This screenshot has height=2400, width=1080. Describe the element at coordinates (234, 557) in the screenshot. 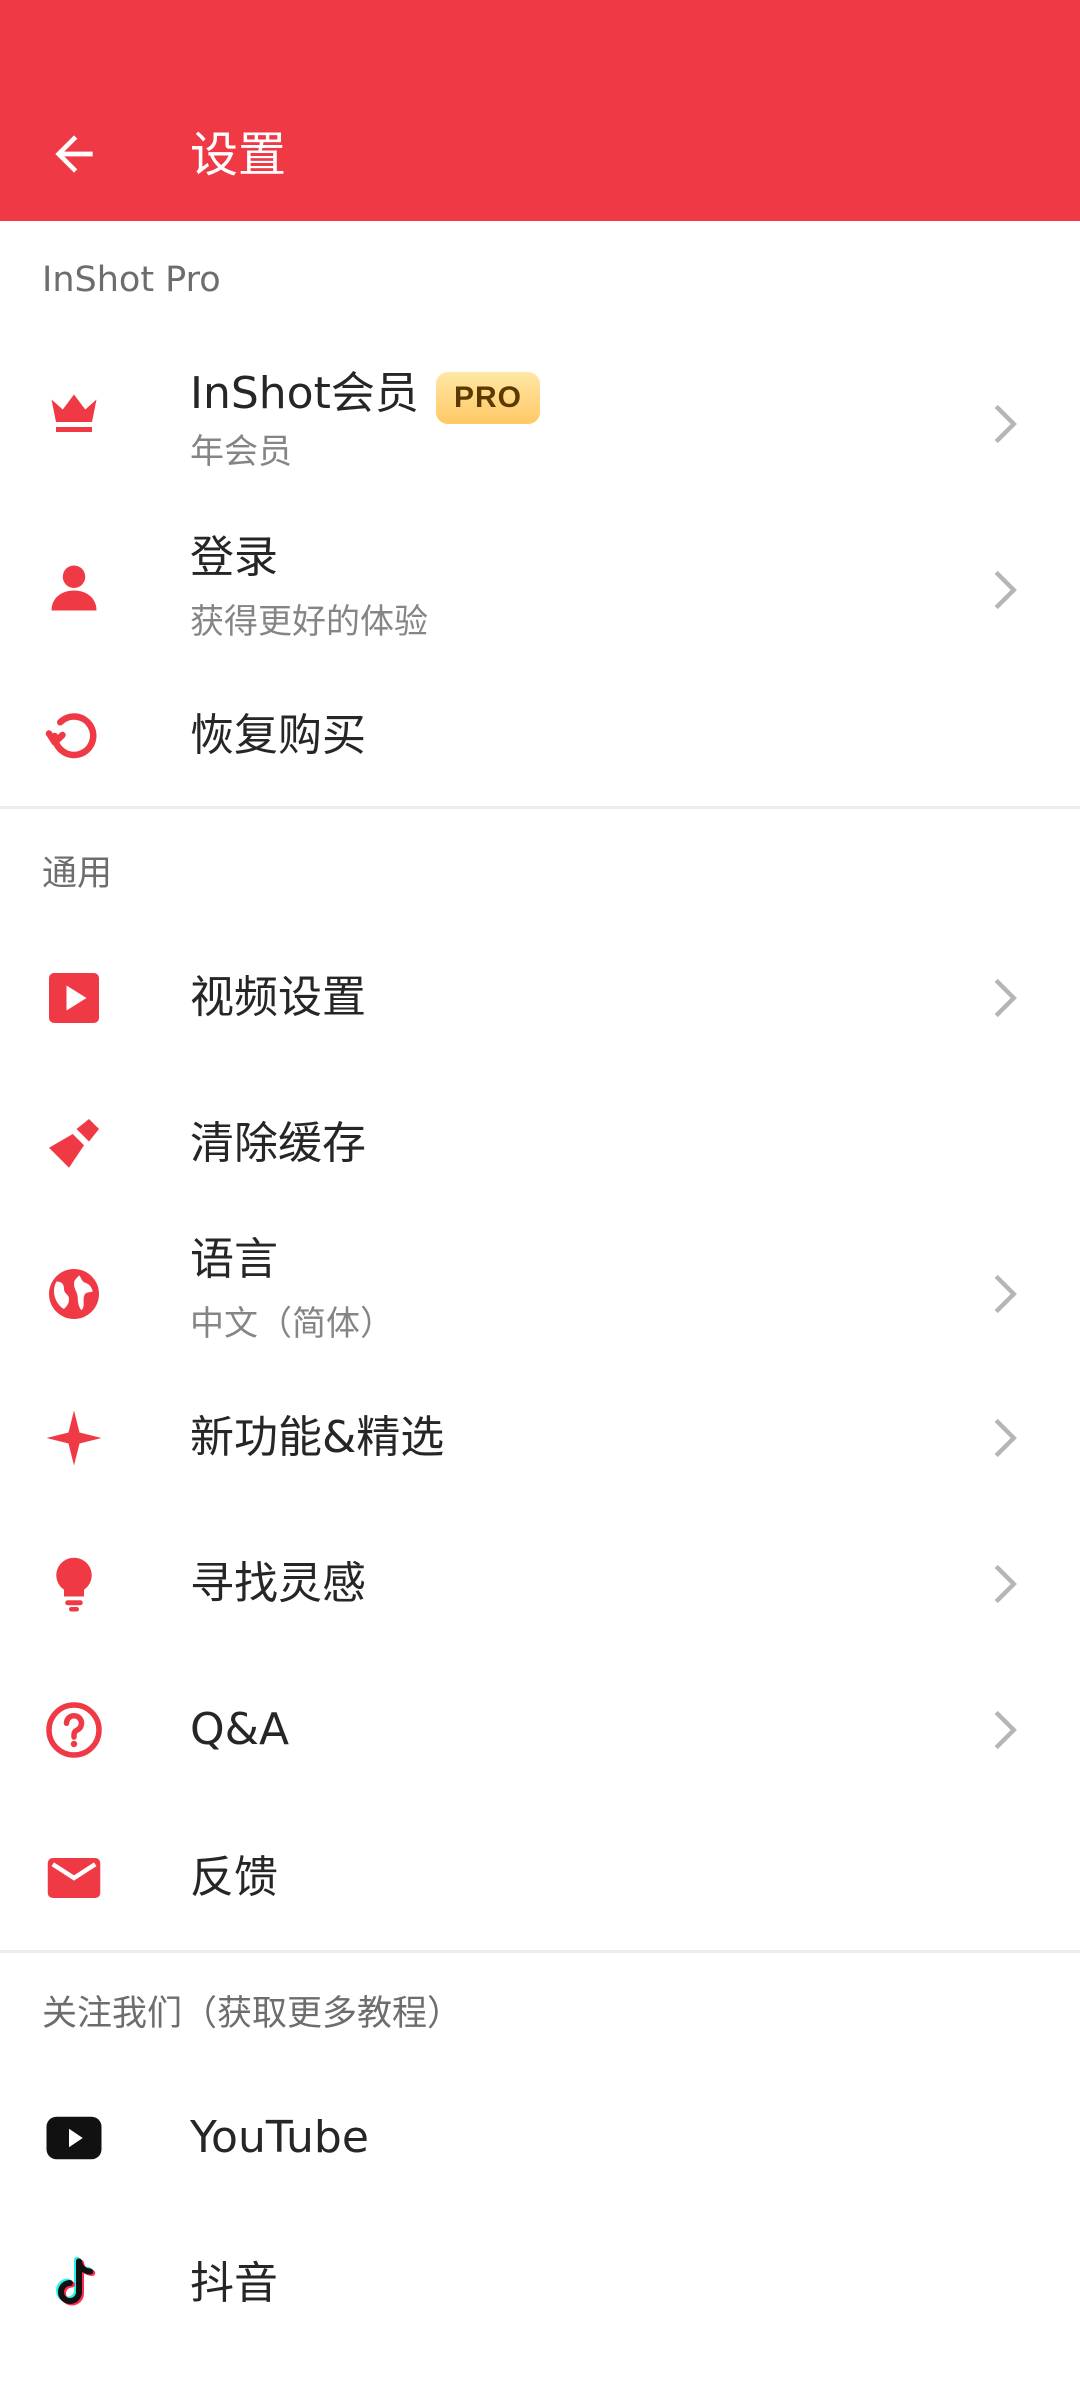

I see `login-label: 登录` at that location.